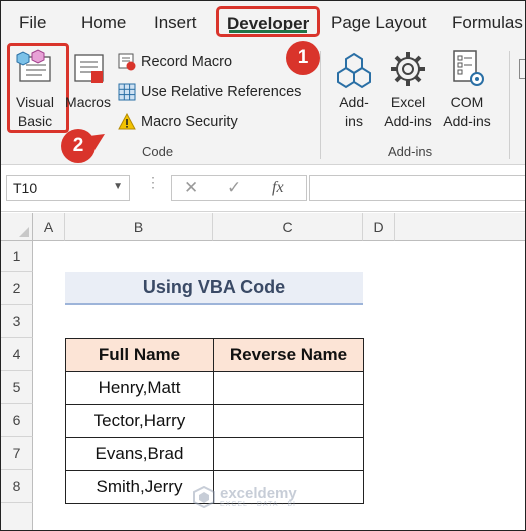 The width and height of the screenshot is (526, 531). Describe the element at coordinates (204, 497) in the screenshot. I see `exceldemy-logo-icon` at that location.